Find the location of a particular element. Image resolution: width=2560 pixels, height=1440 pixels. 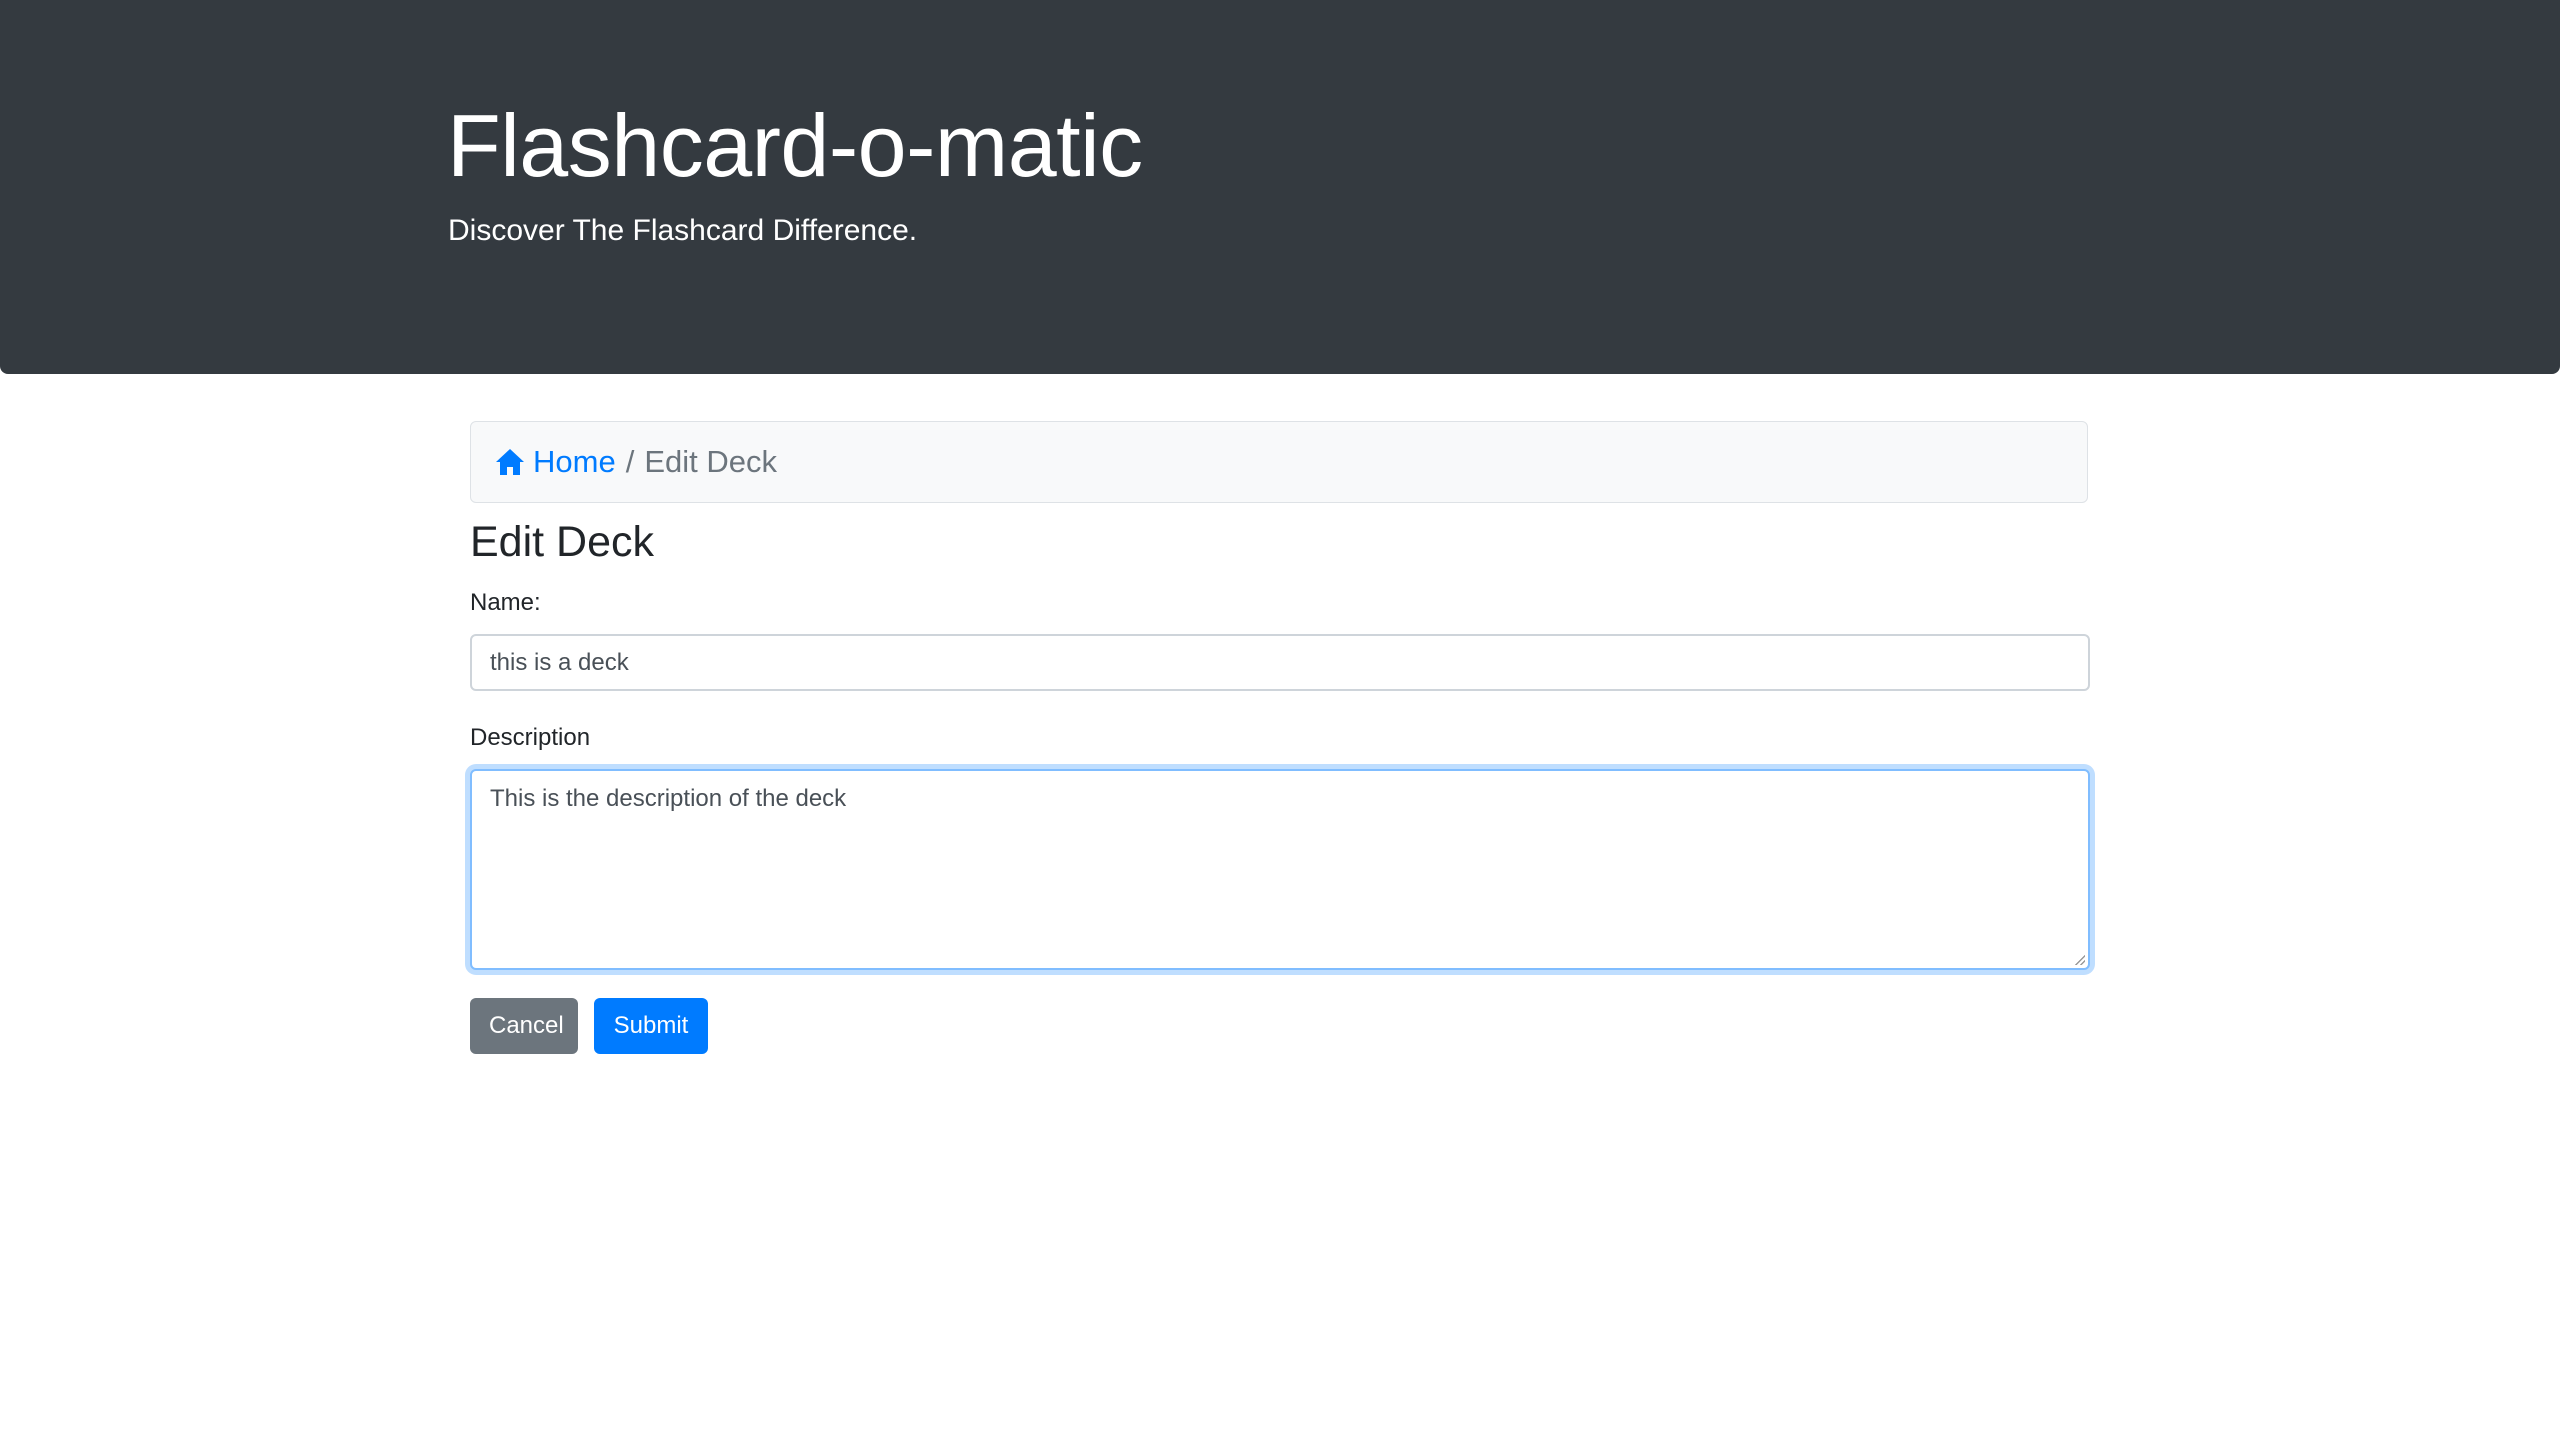

resize-handle is located at coordinates (2080, 960).